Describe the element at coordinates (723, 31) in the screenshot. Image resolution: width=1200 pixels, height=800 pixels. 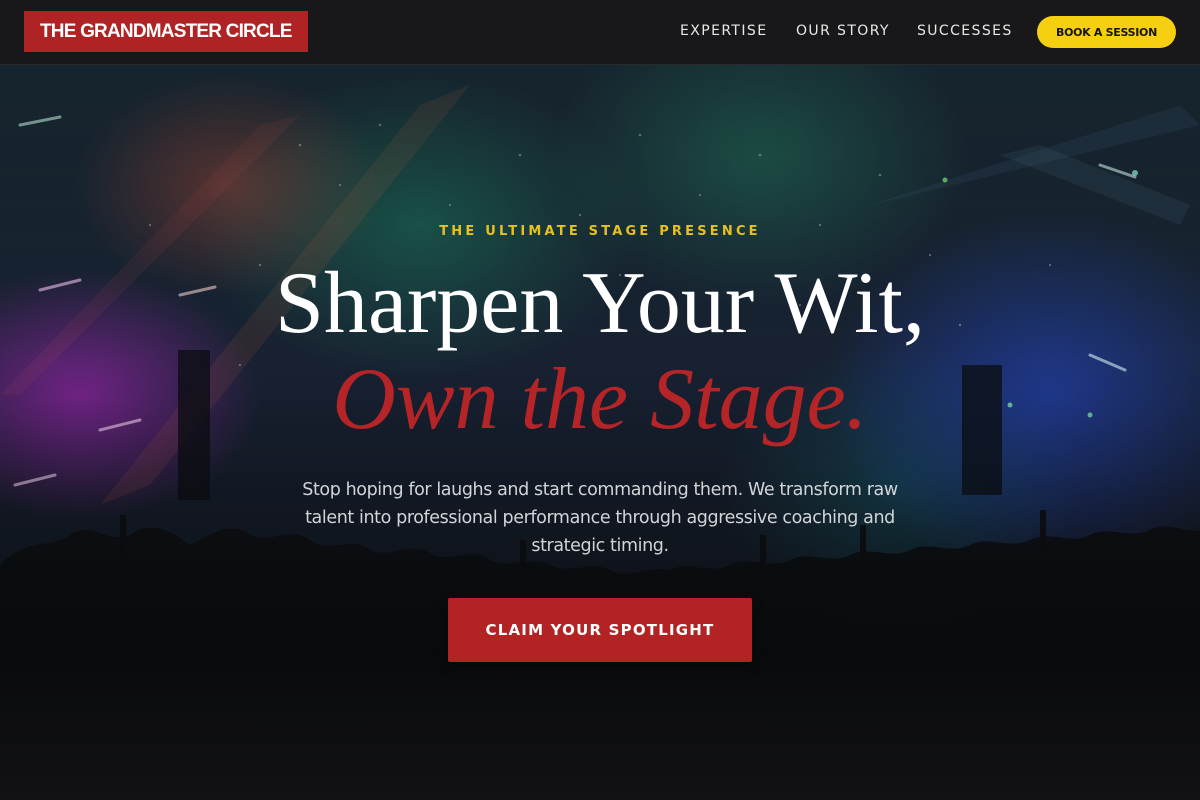
I see `nav-link-expertise: EXPERTISE` at that location.